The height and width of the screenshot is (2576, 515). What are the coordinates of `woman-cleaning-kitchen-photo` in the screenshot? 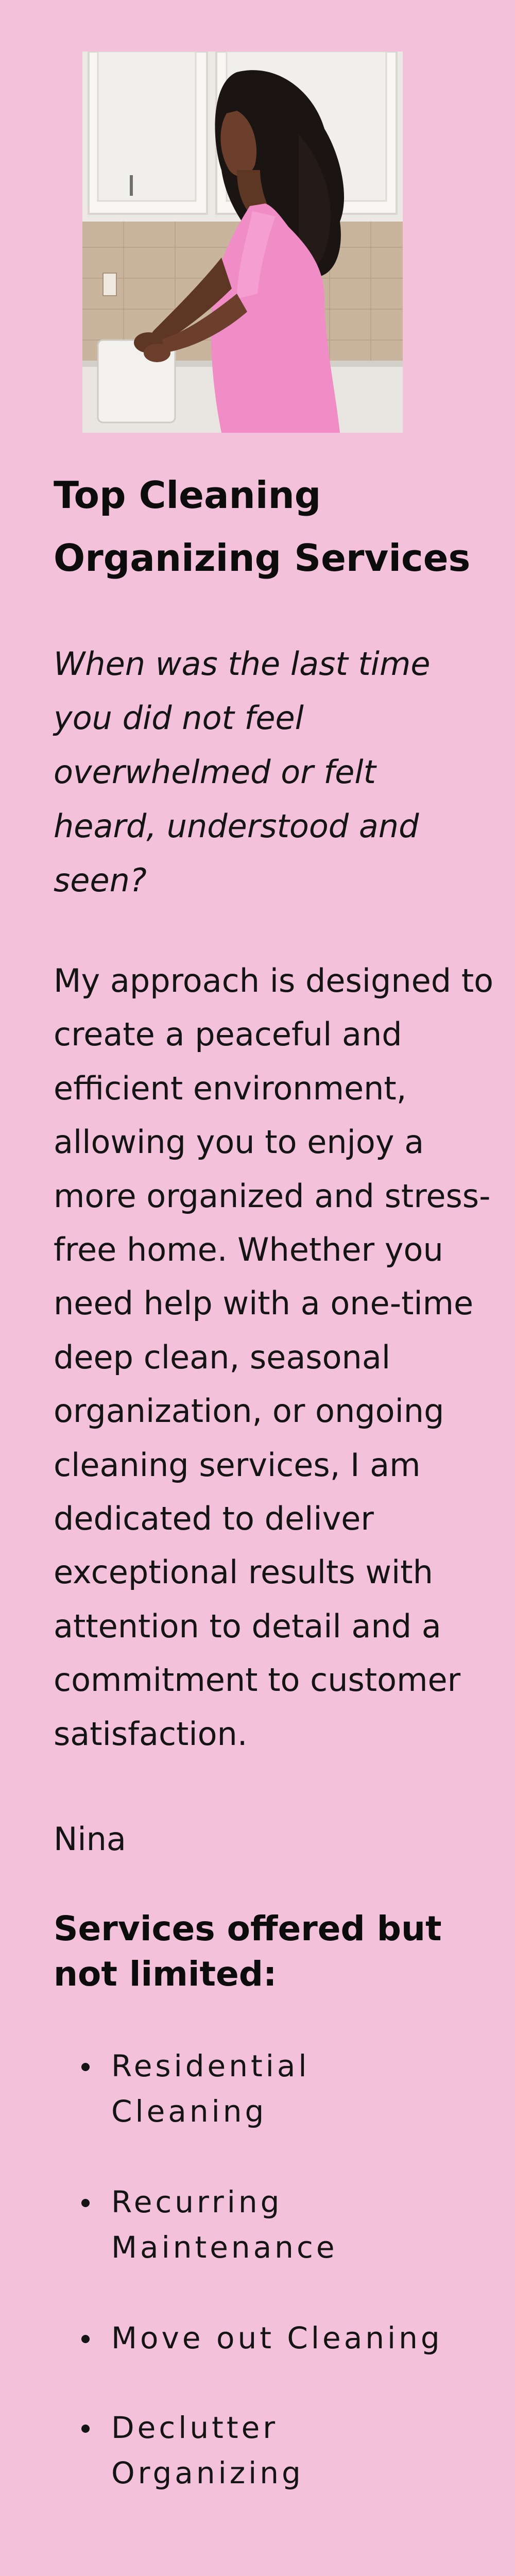 It's located at (242, 242).